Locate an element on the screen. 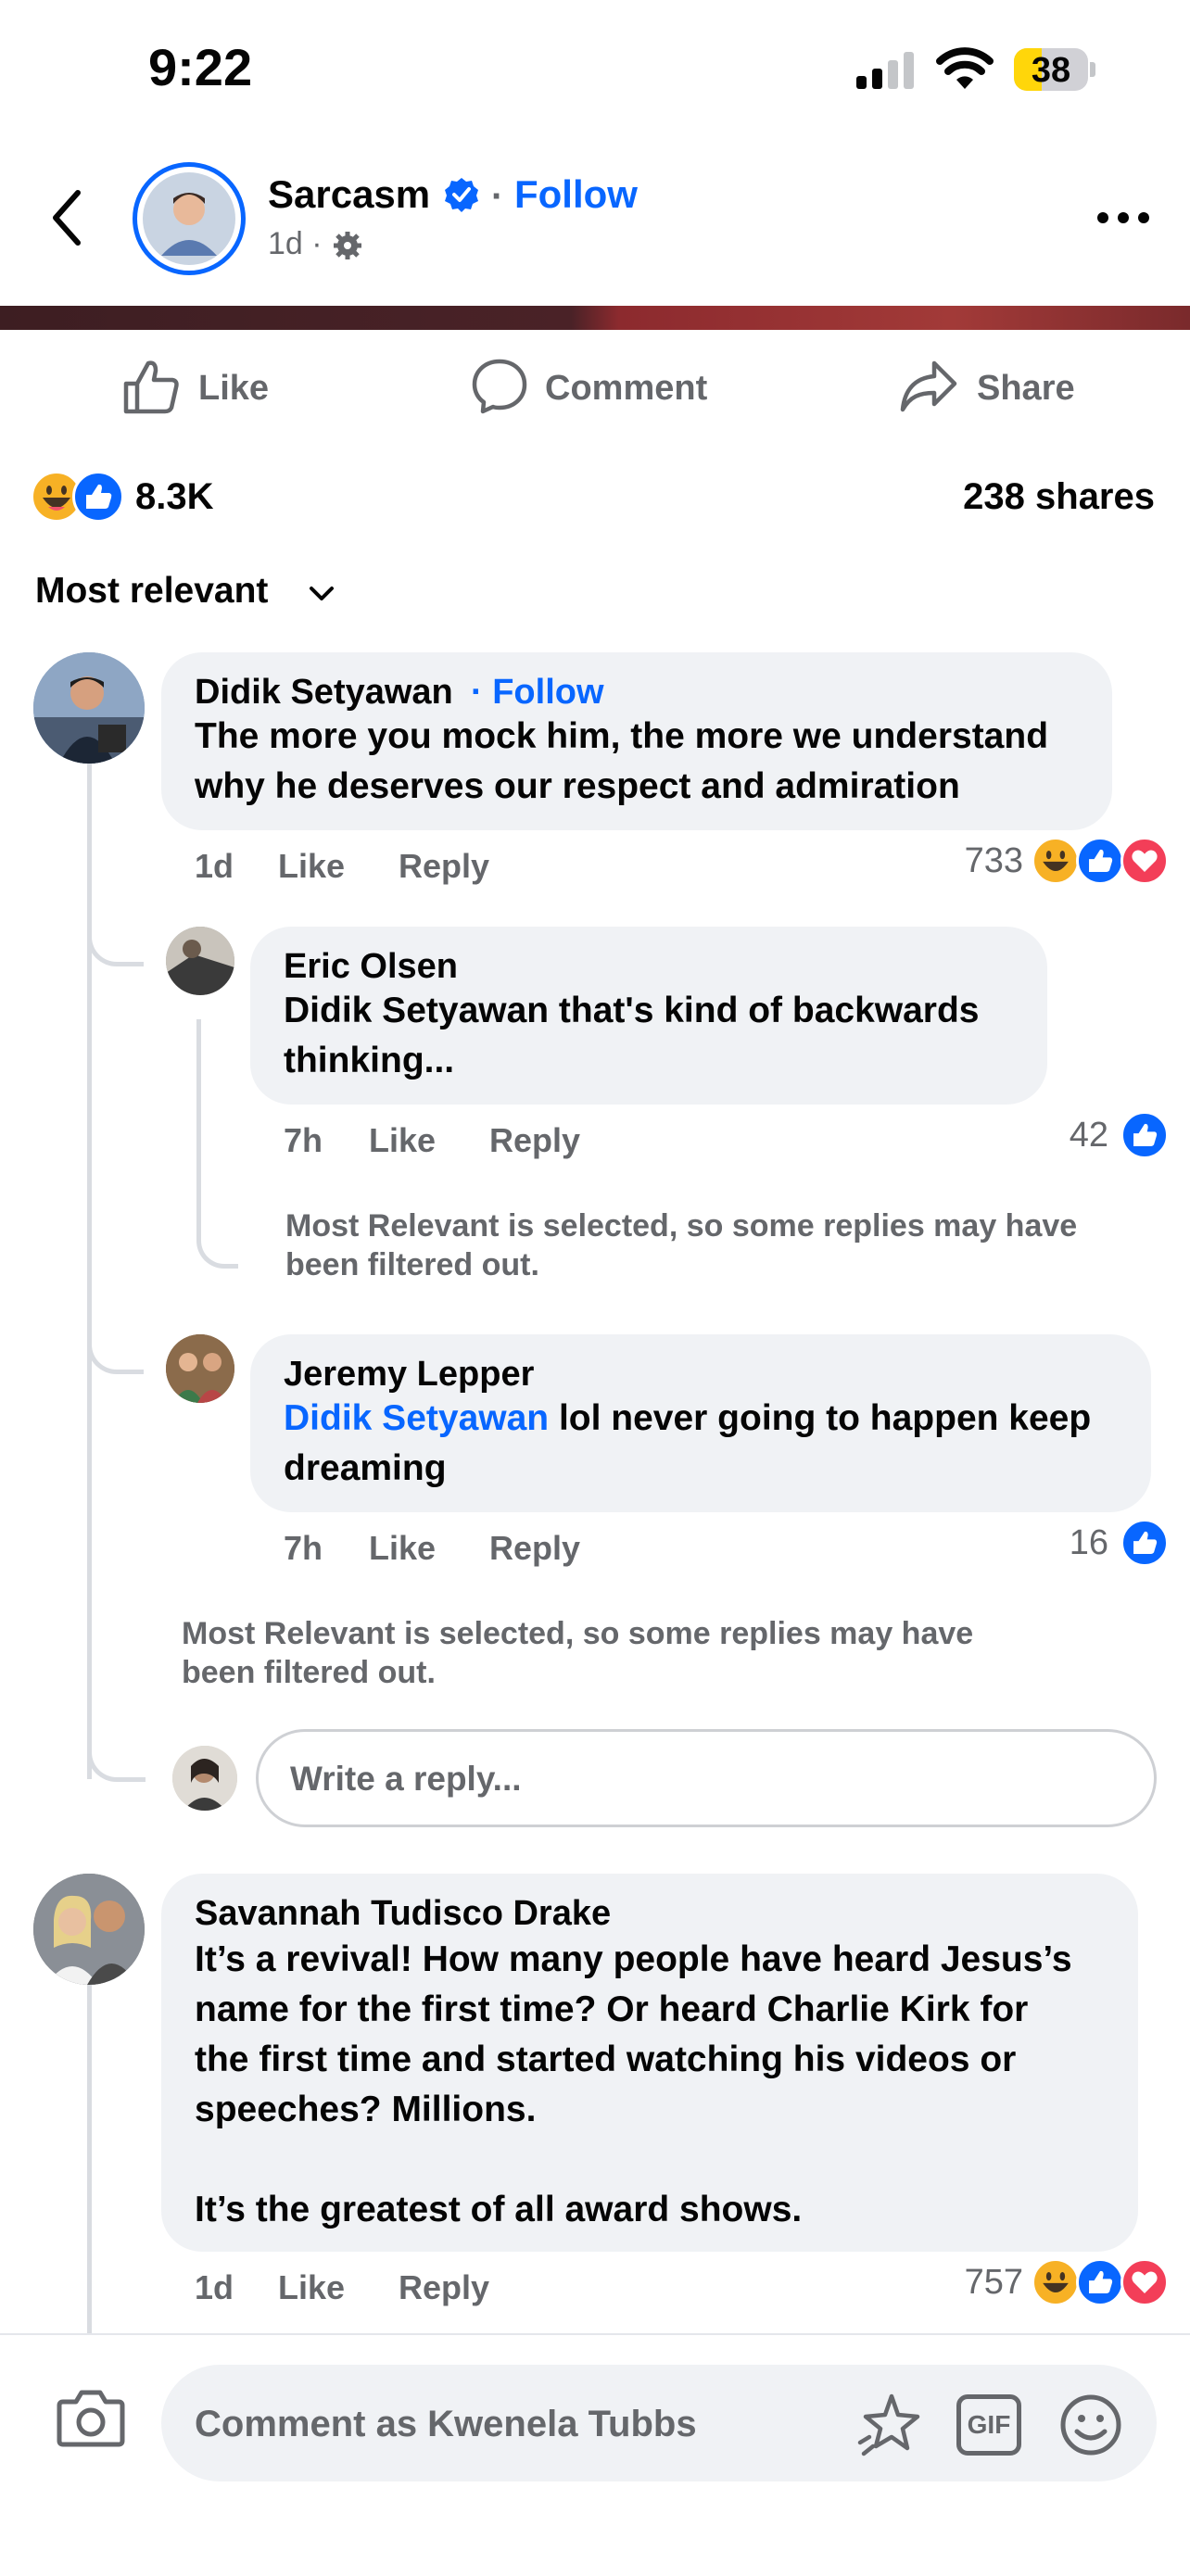 The image size is (1190, 2576). back-button is located at coordinates (67, 218).